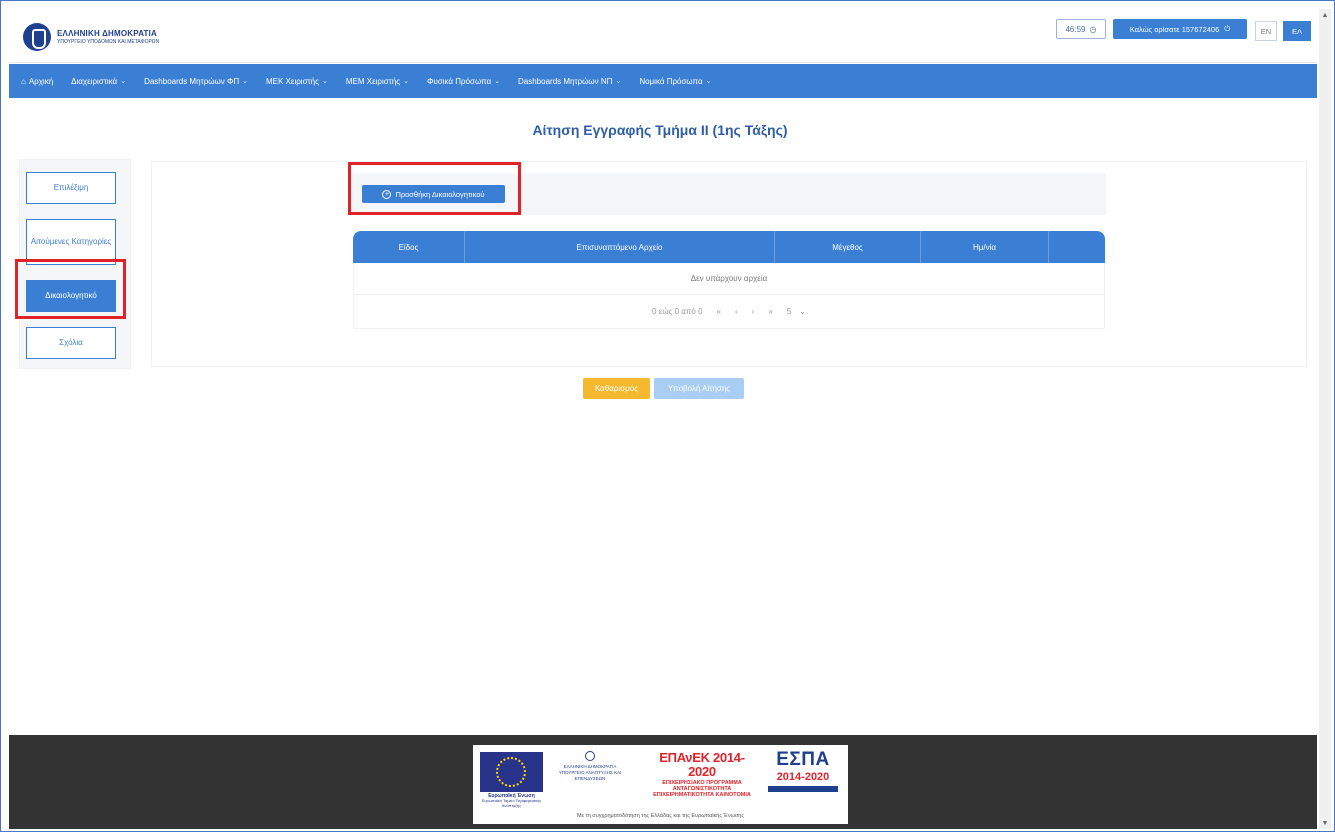 This screenshot has height=832, width=1335. Describe the element at coordinates (1297, 31) in the screenshot. I see `lang-el-button: ΕΛ` at that location.